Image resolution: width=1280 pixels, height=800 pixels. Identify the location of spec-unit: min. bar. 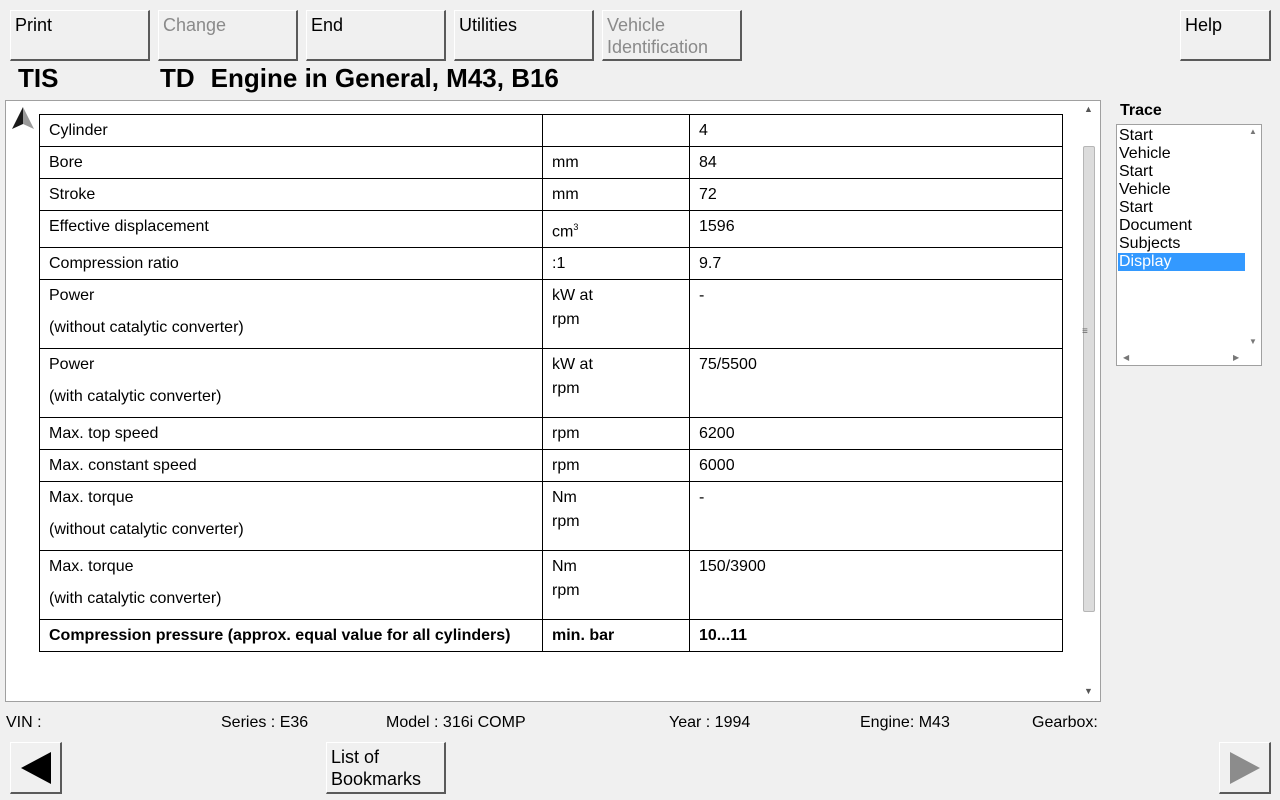
(583, 636).